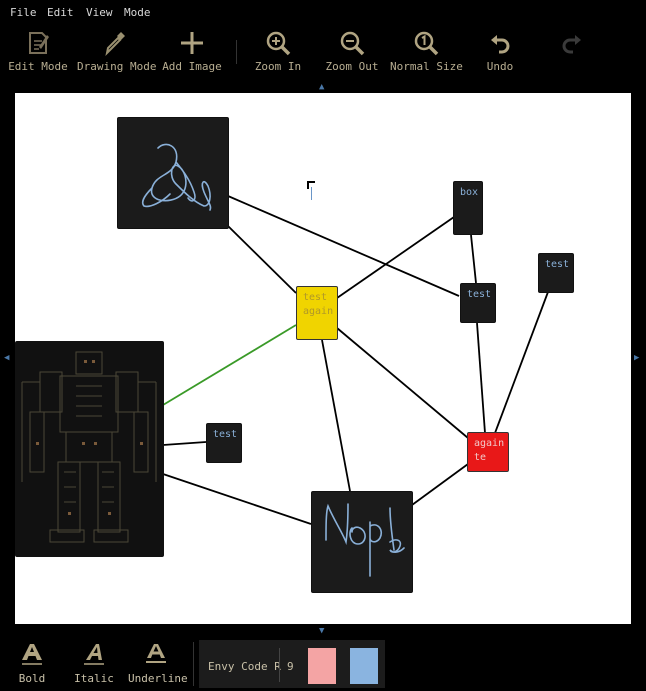 The height and width of the screenshot is (691, 646). What do you see at coordinates (365, 540) in the screenshot?
I see `handwriting-drawing` at bounding box center [365, 540].